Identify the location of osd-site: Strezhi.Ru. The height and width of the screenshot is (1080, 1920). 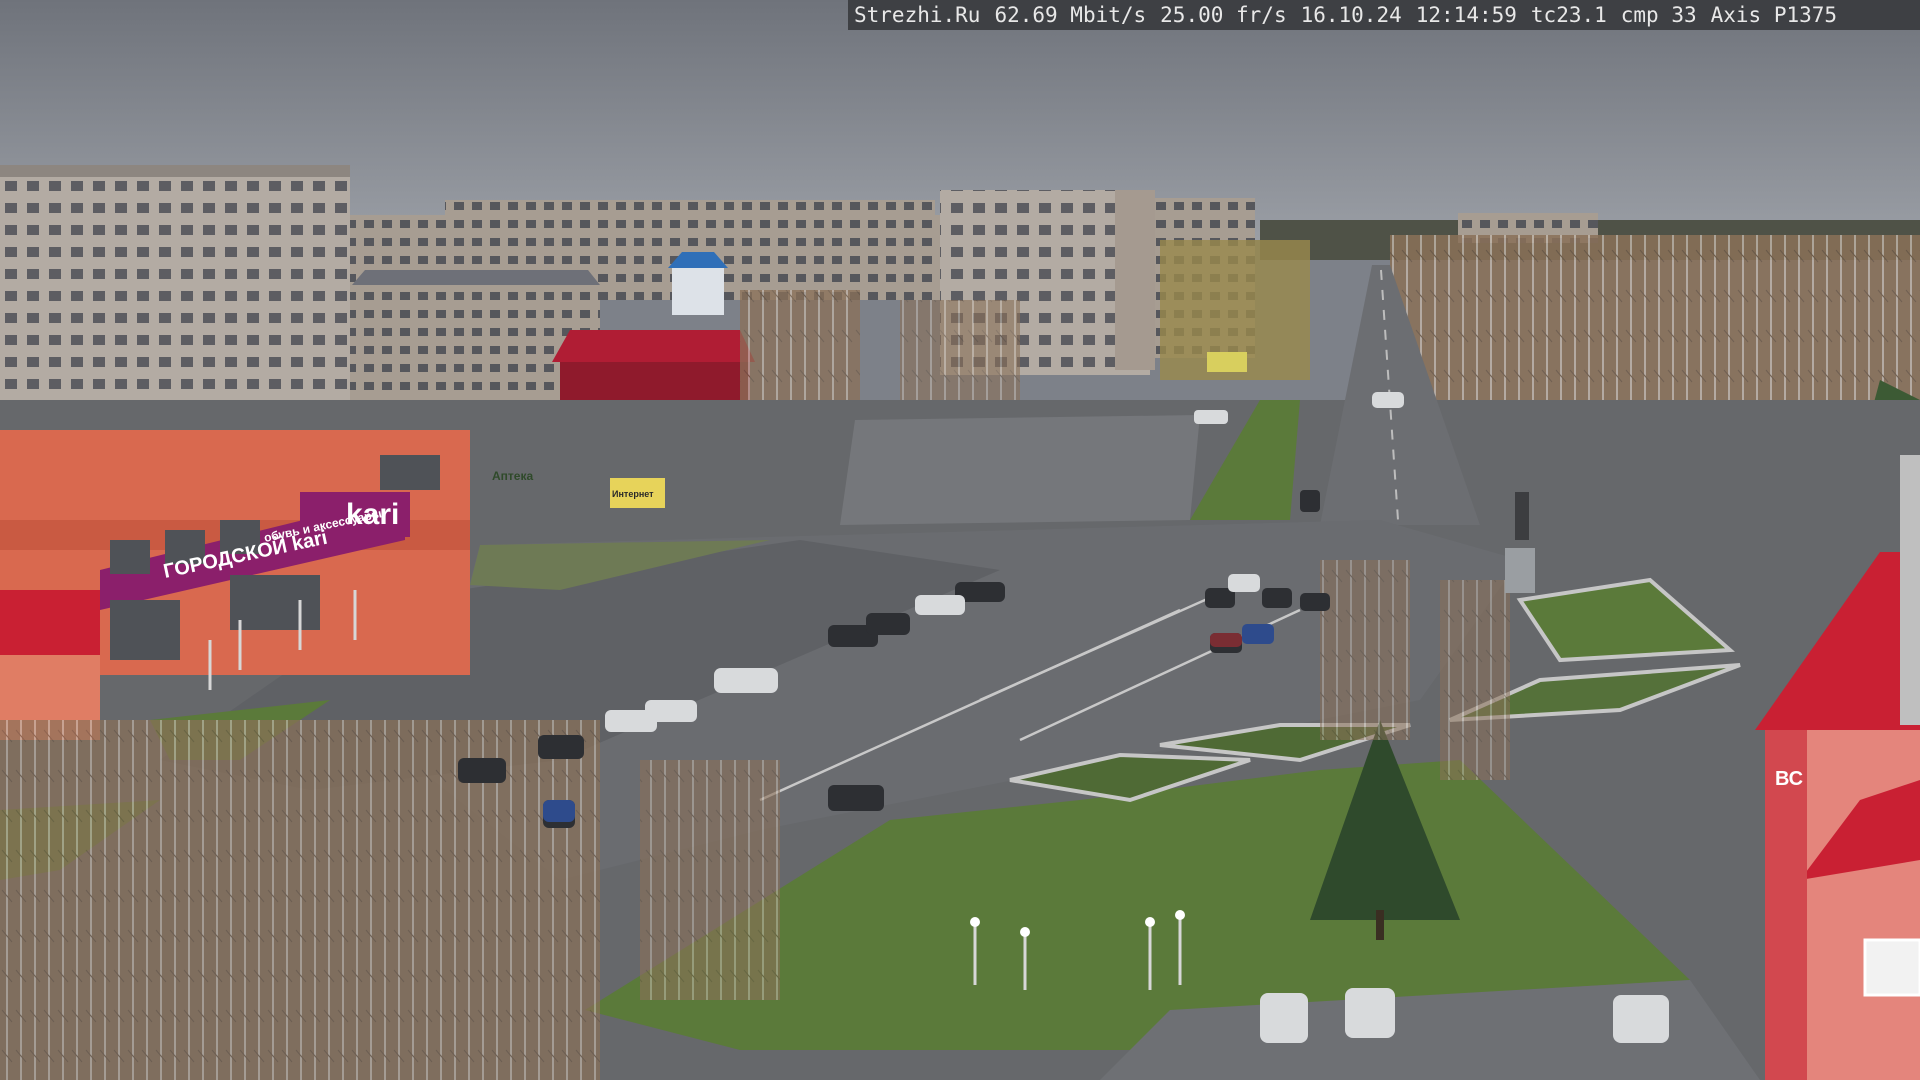
(917, 15).